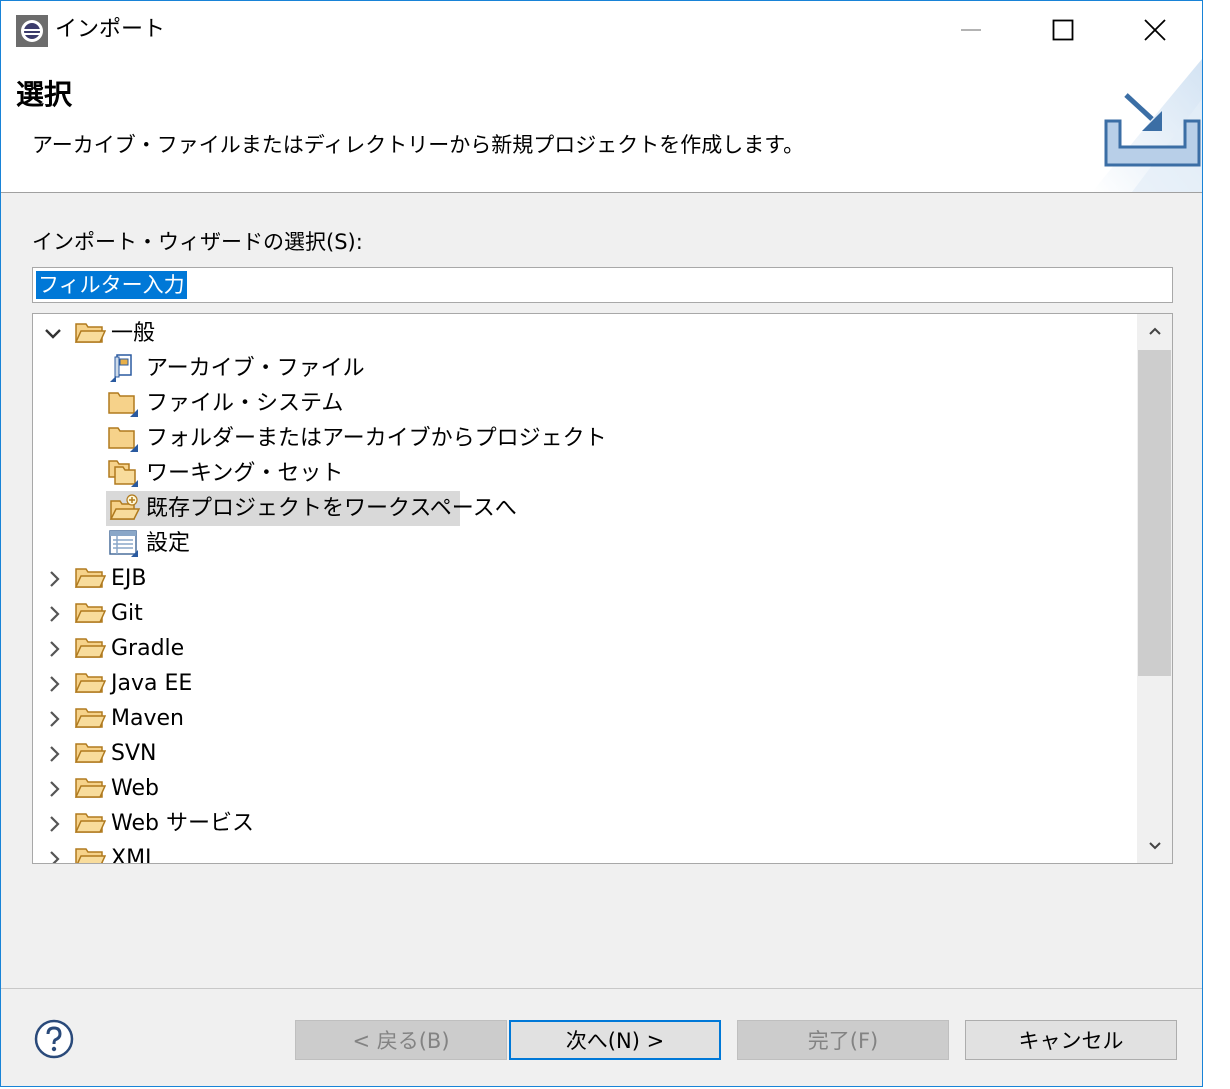  Describe the element at coordinates (418, 145) in the screenshot. I see `page-description: アーカイブ・ファイルまたはディレクトリーから新規プロジェクトを作成します。` at that location.